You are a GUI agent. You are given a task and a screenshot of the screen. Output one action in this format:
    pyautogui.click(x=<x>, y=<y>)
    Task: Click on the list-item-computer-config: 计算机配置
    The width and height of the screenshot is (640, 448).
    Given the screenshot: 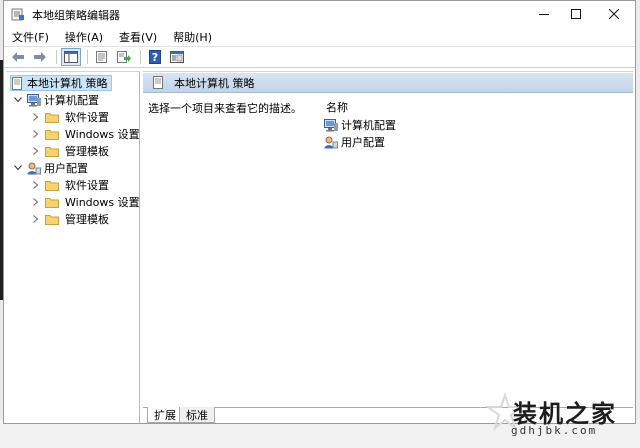 What is the action you would take?
    pyautogui.click(x=360, y=125)
    